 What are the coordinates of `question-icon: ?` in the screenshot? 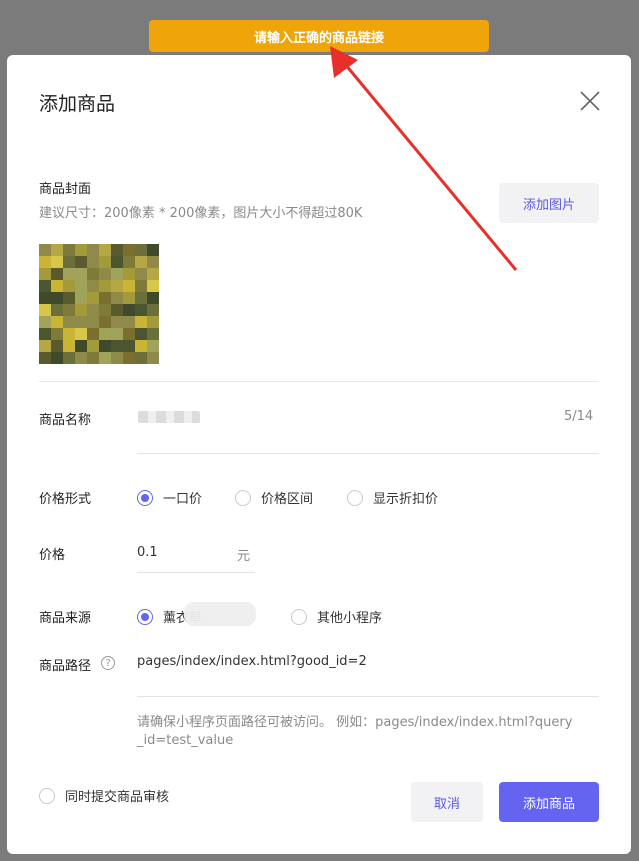 It's located at (108, 663).